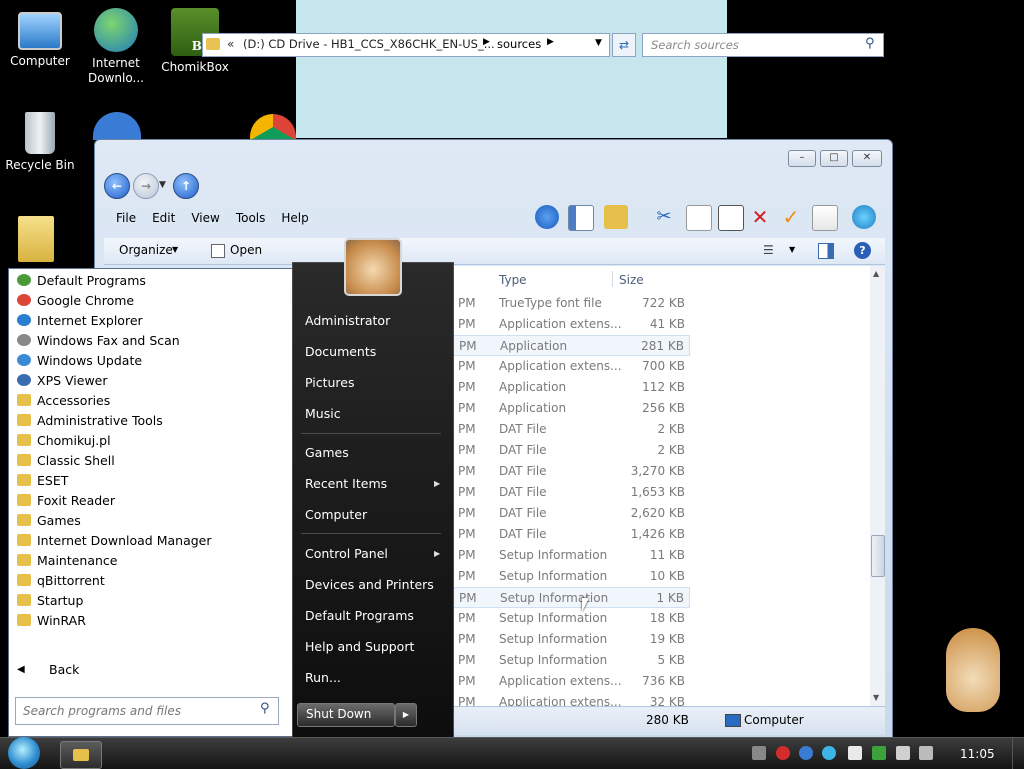  What do you see at coordinates (879, 753) in the screenshot?
I see `tray-security-icon` at bounding box center [879, 753].